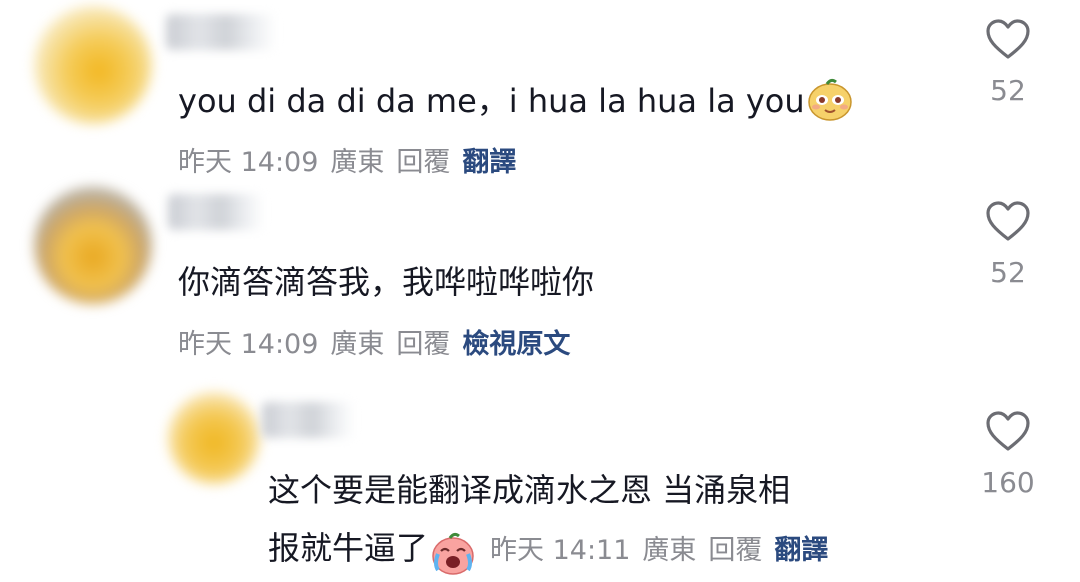  I want to click on comment-text-content: you di da di da me，i hua la hua la you, so click(491, 101).